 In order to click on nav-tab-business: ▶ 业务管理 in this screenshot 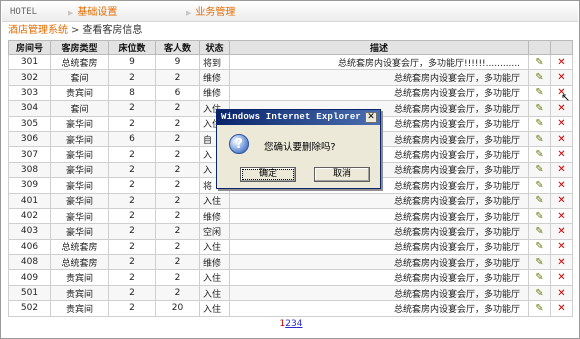, I will do `click(210, 12)`.